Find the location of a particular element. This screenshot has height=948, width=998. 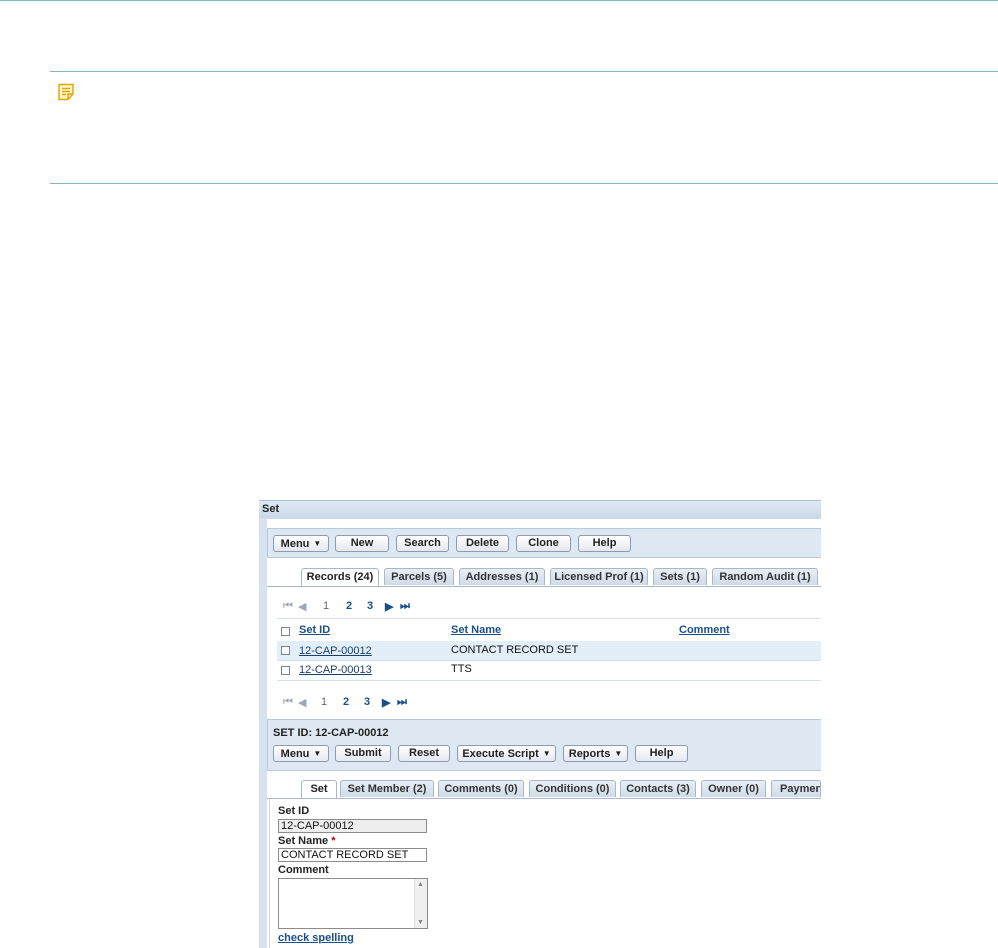

comment-label: Comment is located at coordinates (303, 870).